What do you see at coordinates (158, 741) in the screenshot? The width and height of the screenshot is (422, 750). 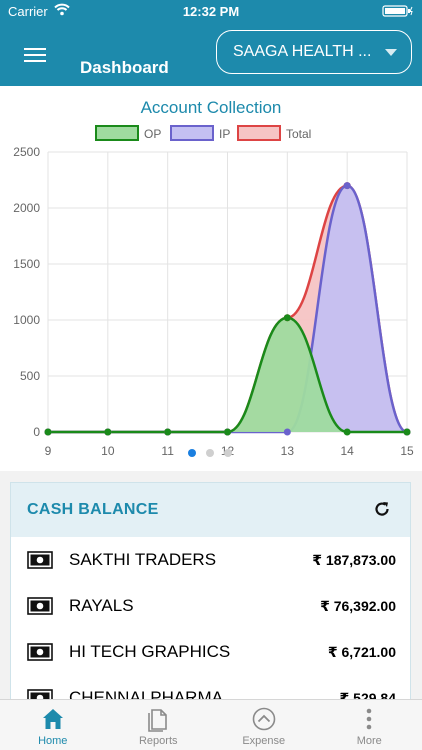 I see `tab-label: Reports` at bounding box center [158, 741].